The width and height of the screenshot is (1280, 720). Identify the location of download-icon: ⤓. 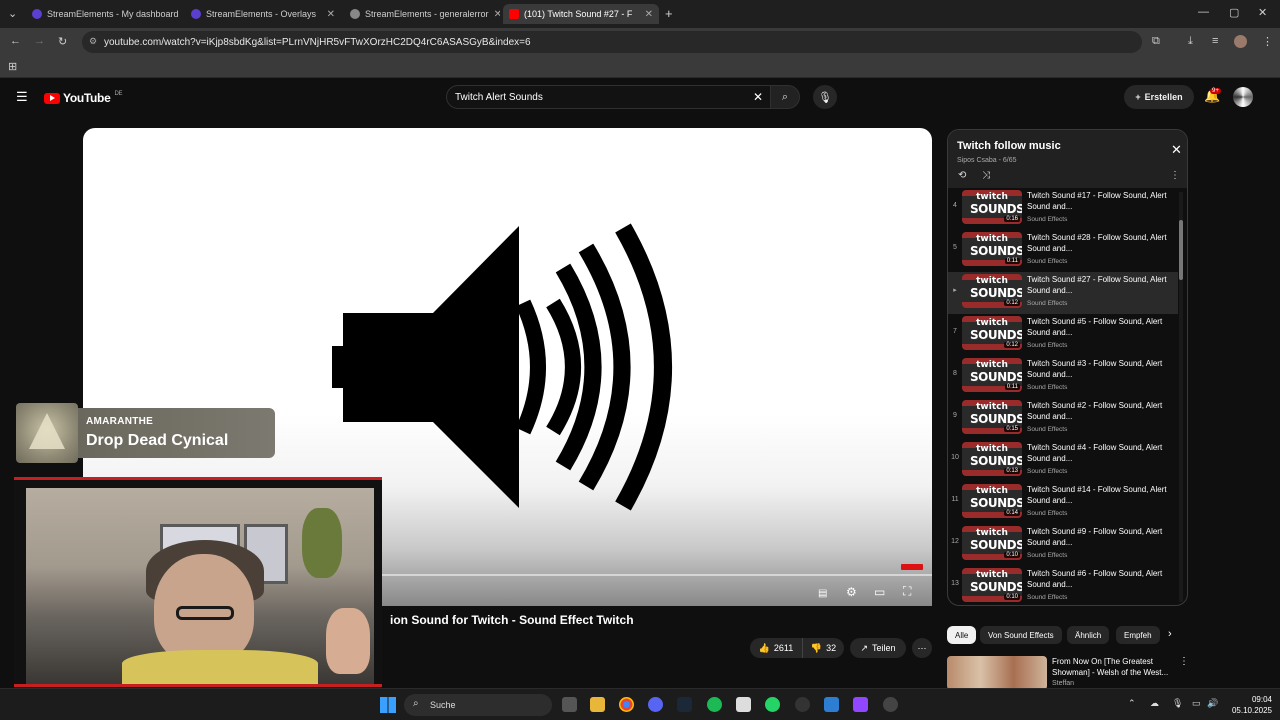
(1190, 41).